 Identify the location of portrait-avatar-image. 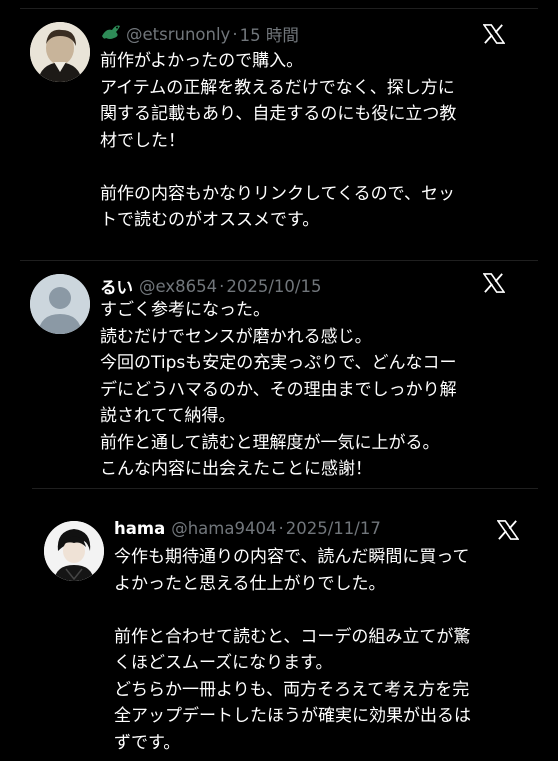
(60, 52).